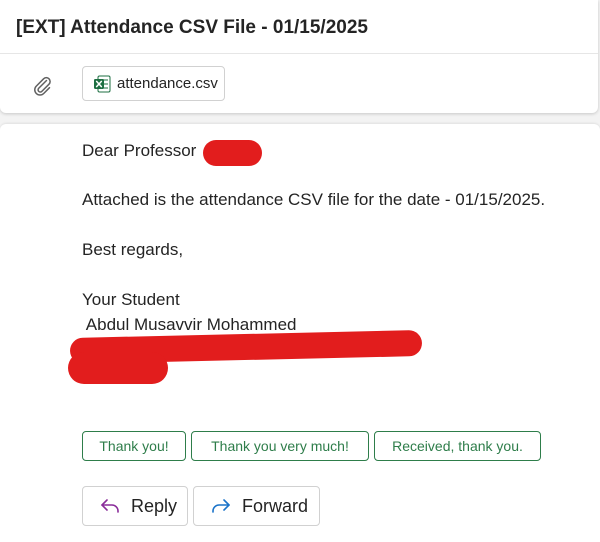 Image resolution: width=600 pixels, height=542 pixels. Describe the element at coordinates (192, 27) in the screenshot. I see `message-subject: [EXT] Attendance CSV File - 01/15/2025` at that location.